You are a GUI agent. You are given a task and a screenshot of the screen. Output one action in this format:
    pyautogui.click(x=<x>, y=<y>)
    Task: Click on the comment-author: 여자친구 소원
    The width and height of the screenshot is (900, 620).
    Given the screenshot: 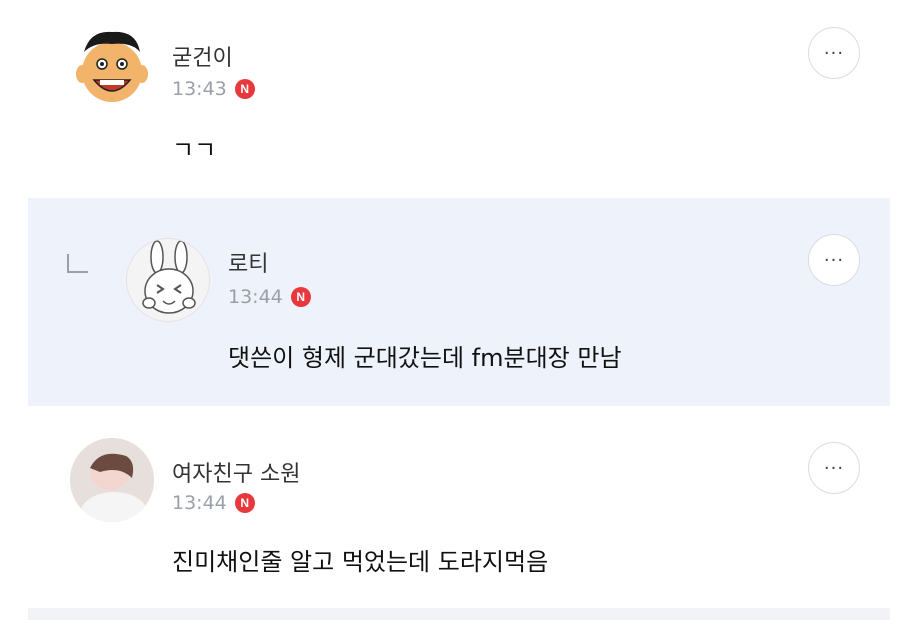 What is the action you would take?
    pyautogui.click(x=236, y=472)
    